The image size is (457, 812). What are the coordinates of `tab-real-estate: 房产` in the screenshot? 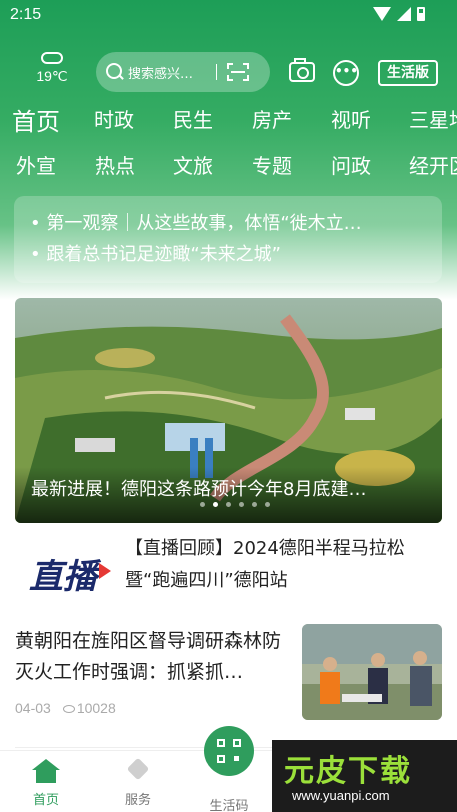 It's located at (272, 118).